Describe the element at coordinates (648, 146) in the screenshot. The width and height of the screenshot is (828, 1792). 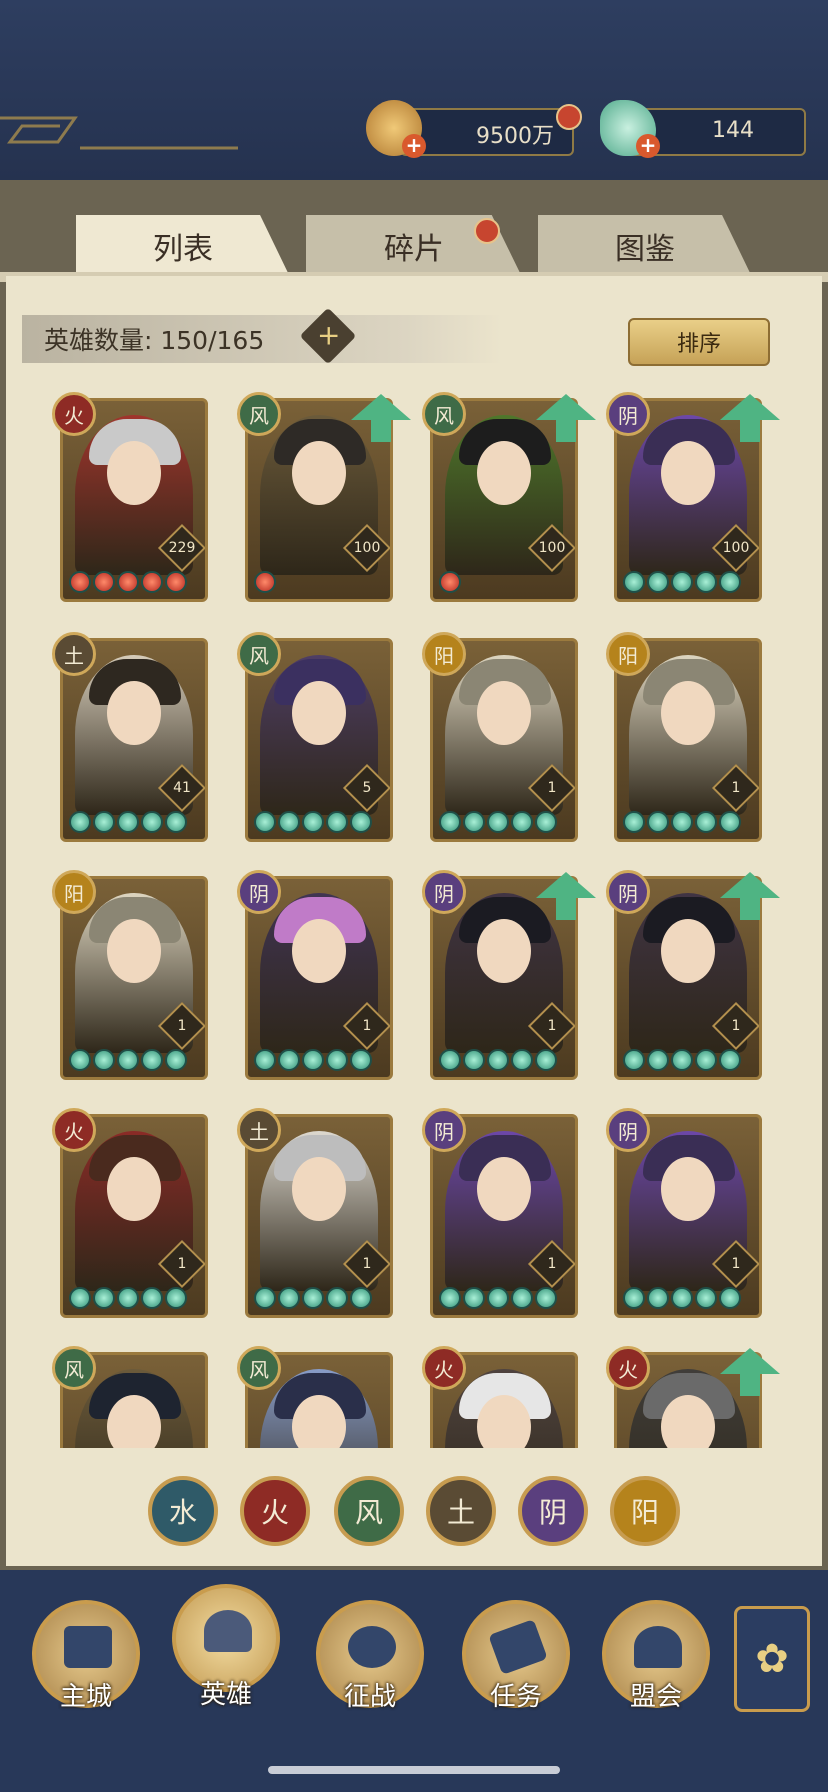
I see `add-jade-button: +` at that location.